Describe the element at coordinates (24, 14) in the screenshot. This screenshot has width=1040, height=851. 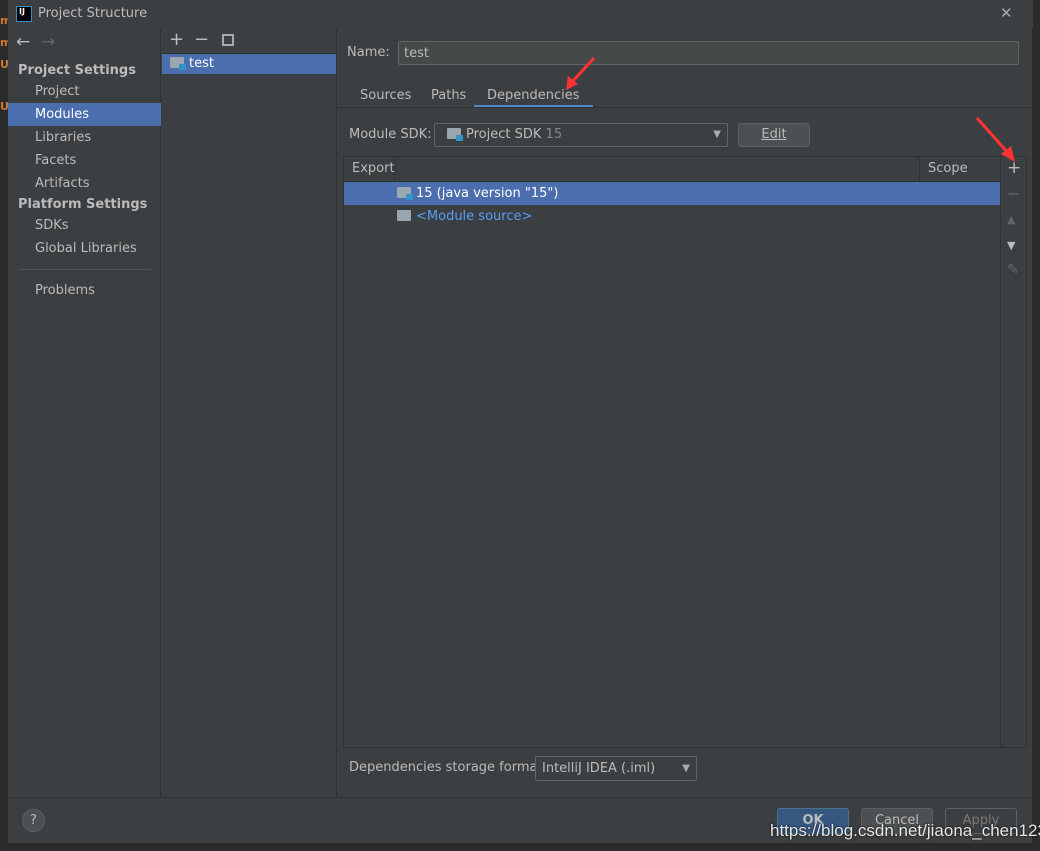
I see `intellij-logo-icon: IJ` at that location.